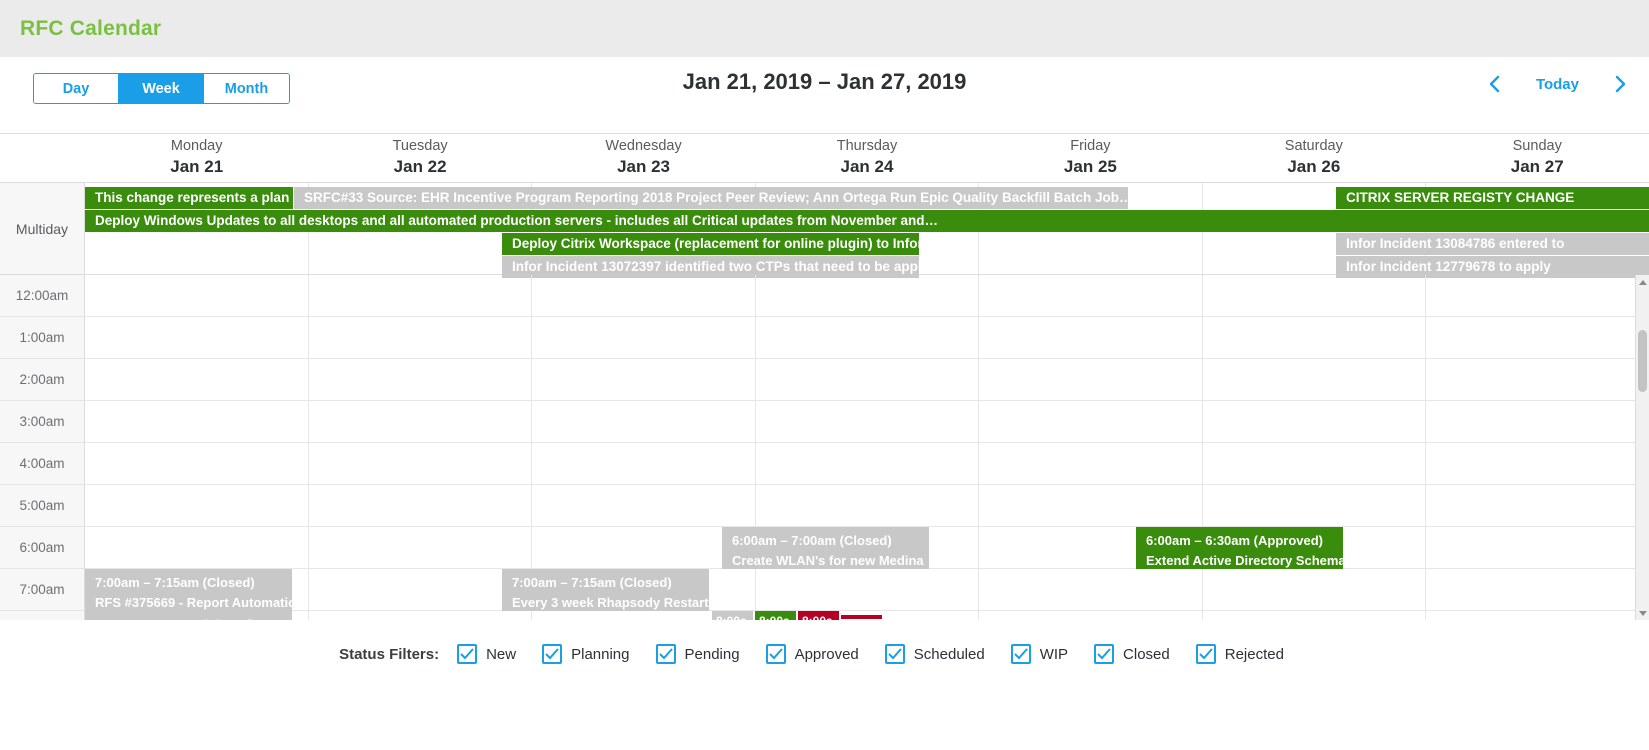 This screenshot has width=1649, height=750. Describe the element at coordinates (1132, 654) in the screenshot. I see `filter-closed: Closed` at that location.